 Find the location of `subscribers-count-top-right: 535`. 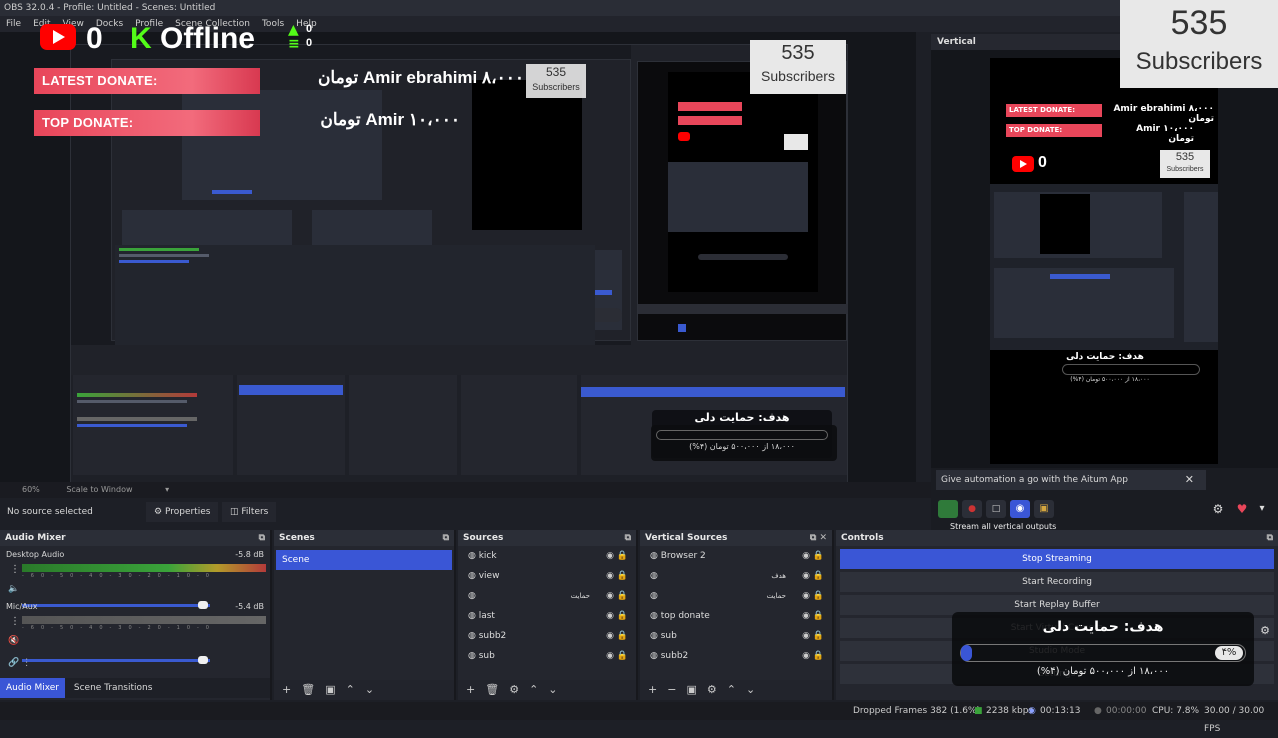

subscribers-count-top-right: 535 is located at coordinates (1199, 23).